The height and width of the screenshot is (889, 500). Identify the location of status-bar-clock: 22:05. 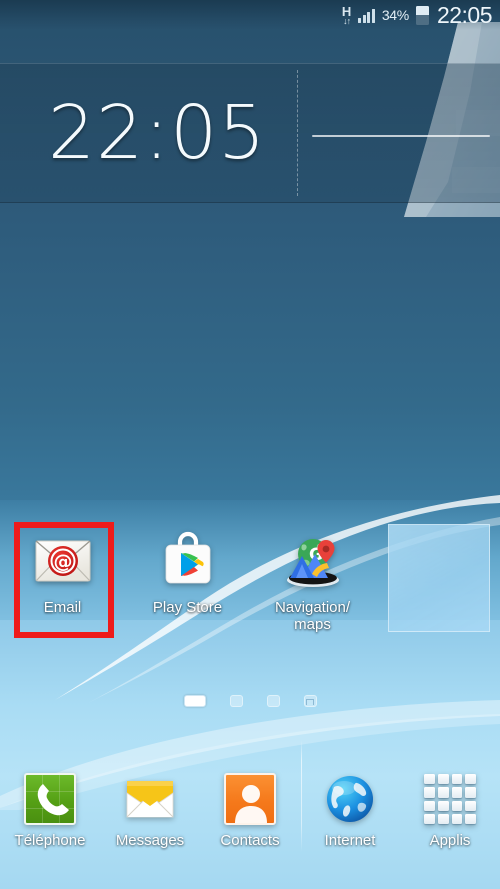
(464, 14).